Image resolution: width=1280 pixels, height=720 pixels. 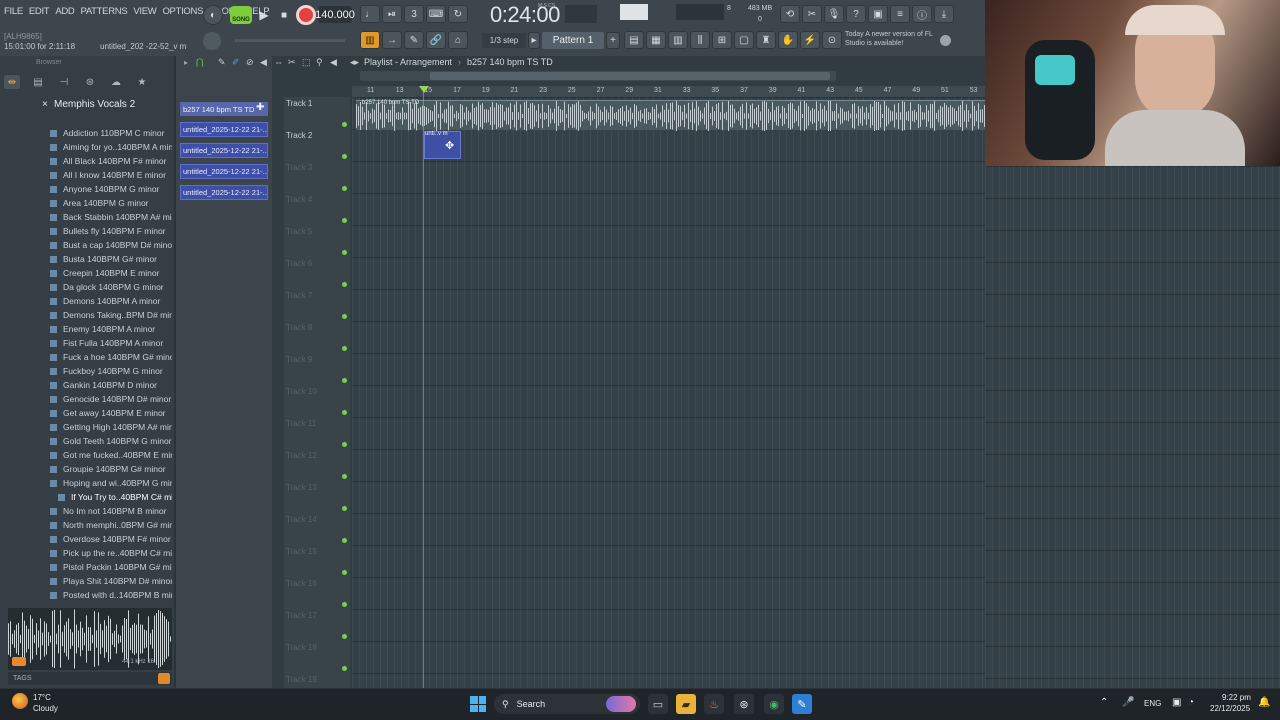 What do you see at coordinates (64, 13) in the screenshot?
I see `menu-add: ADD` at bounding box center [64, 13].